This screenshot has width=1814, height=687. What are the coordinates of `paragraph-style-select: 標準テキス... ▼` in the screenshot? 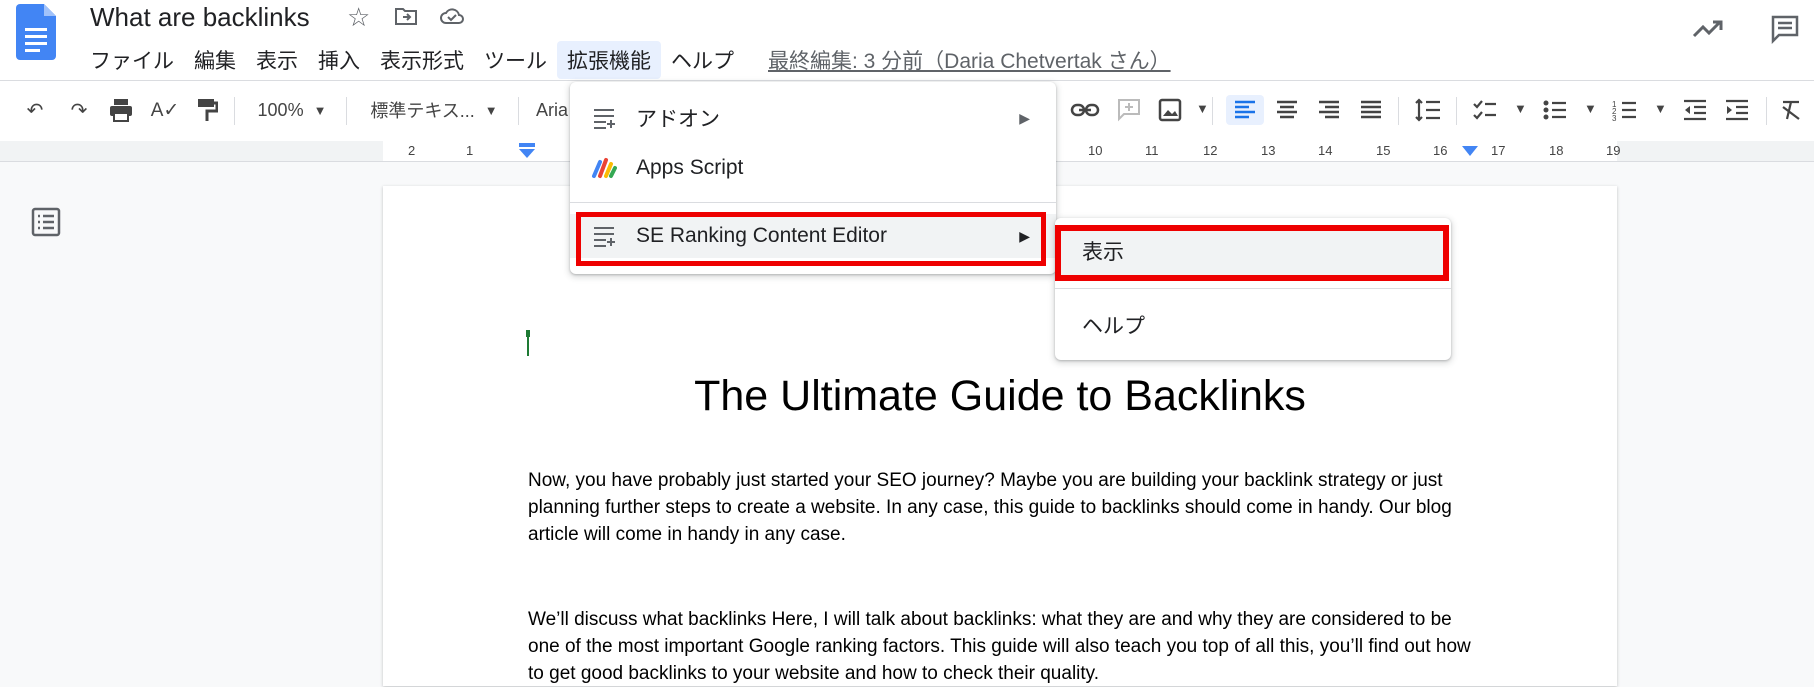 It's located at (434, 110).